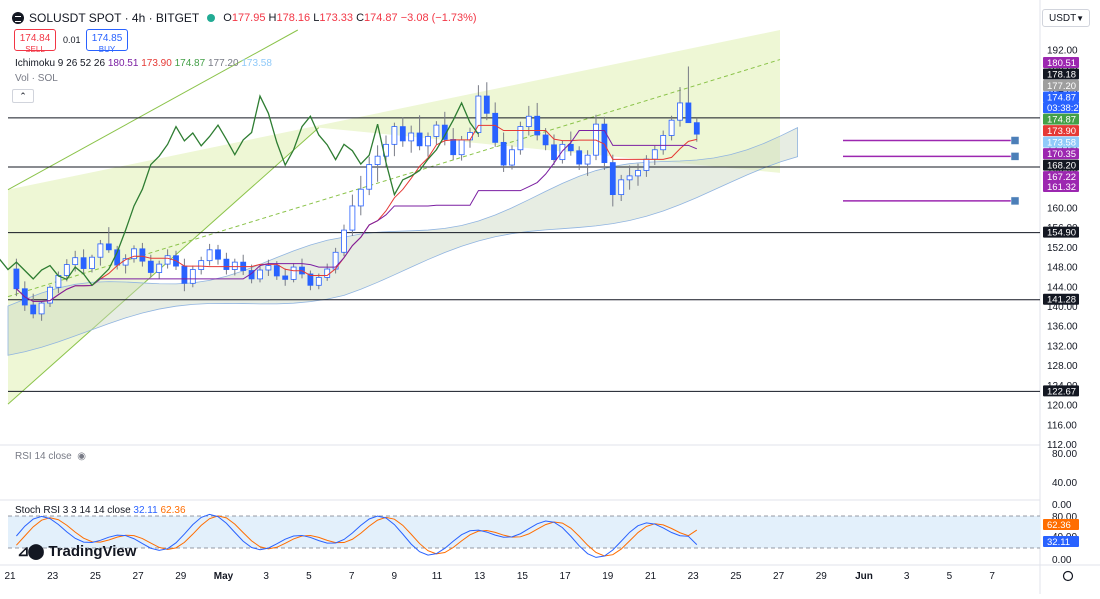 Image resolution: width=1100 pixels, height=599 pixels. Describe the element at coordinates (1061, 86) in the screenshot. I see `price-label-text: 177.20` at that location.